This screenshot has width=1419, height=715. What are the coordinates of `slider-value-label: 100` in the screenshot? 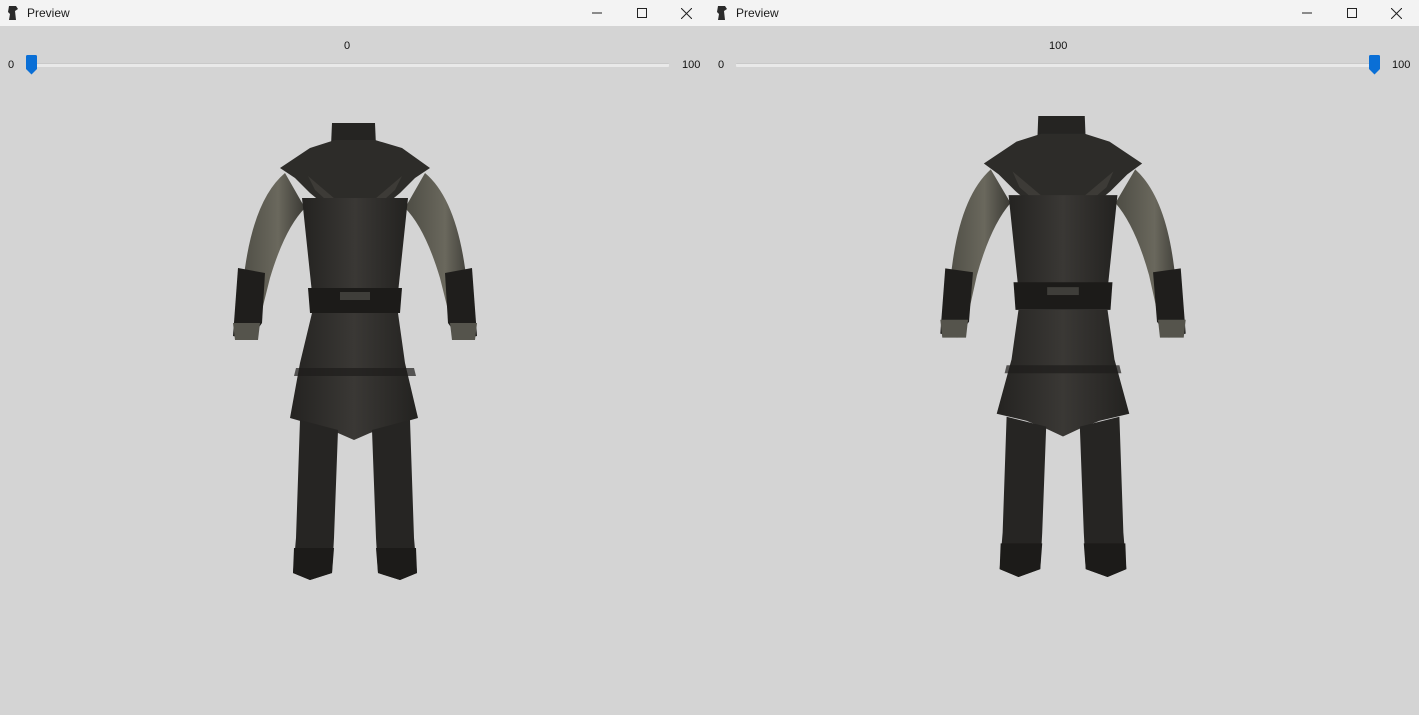 It's located at (1058, 46).